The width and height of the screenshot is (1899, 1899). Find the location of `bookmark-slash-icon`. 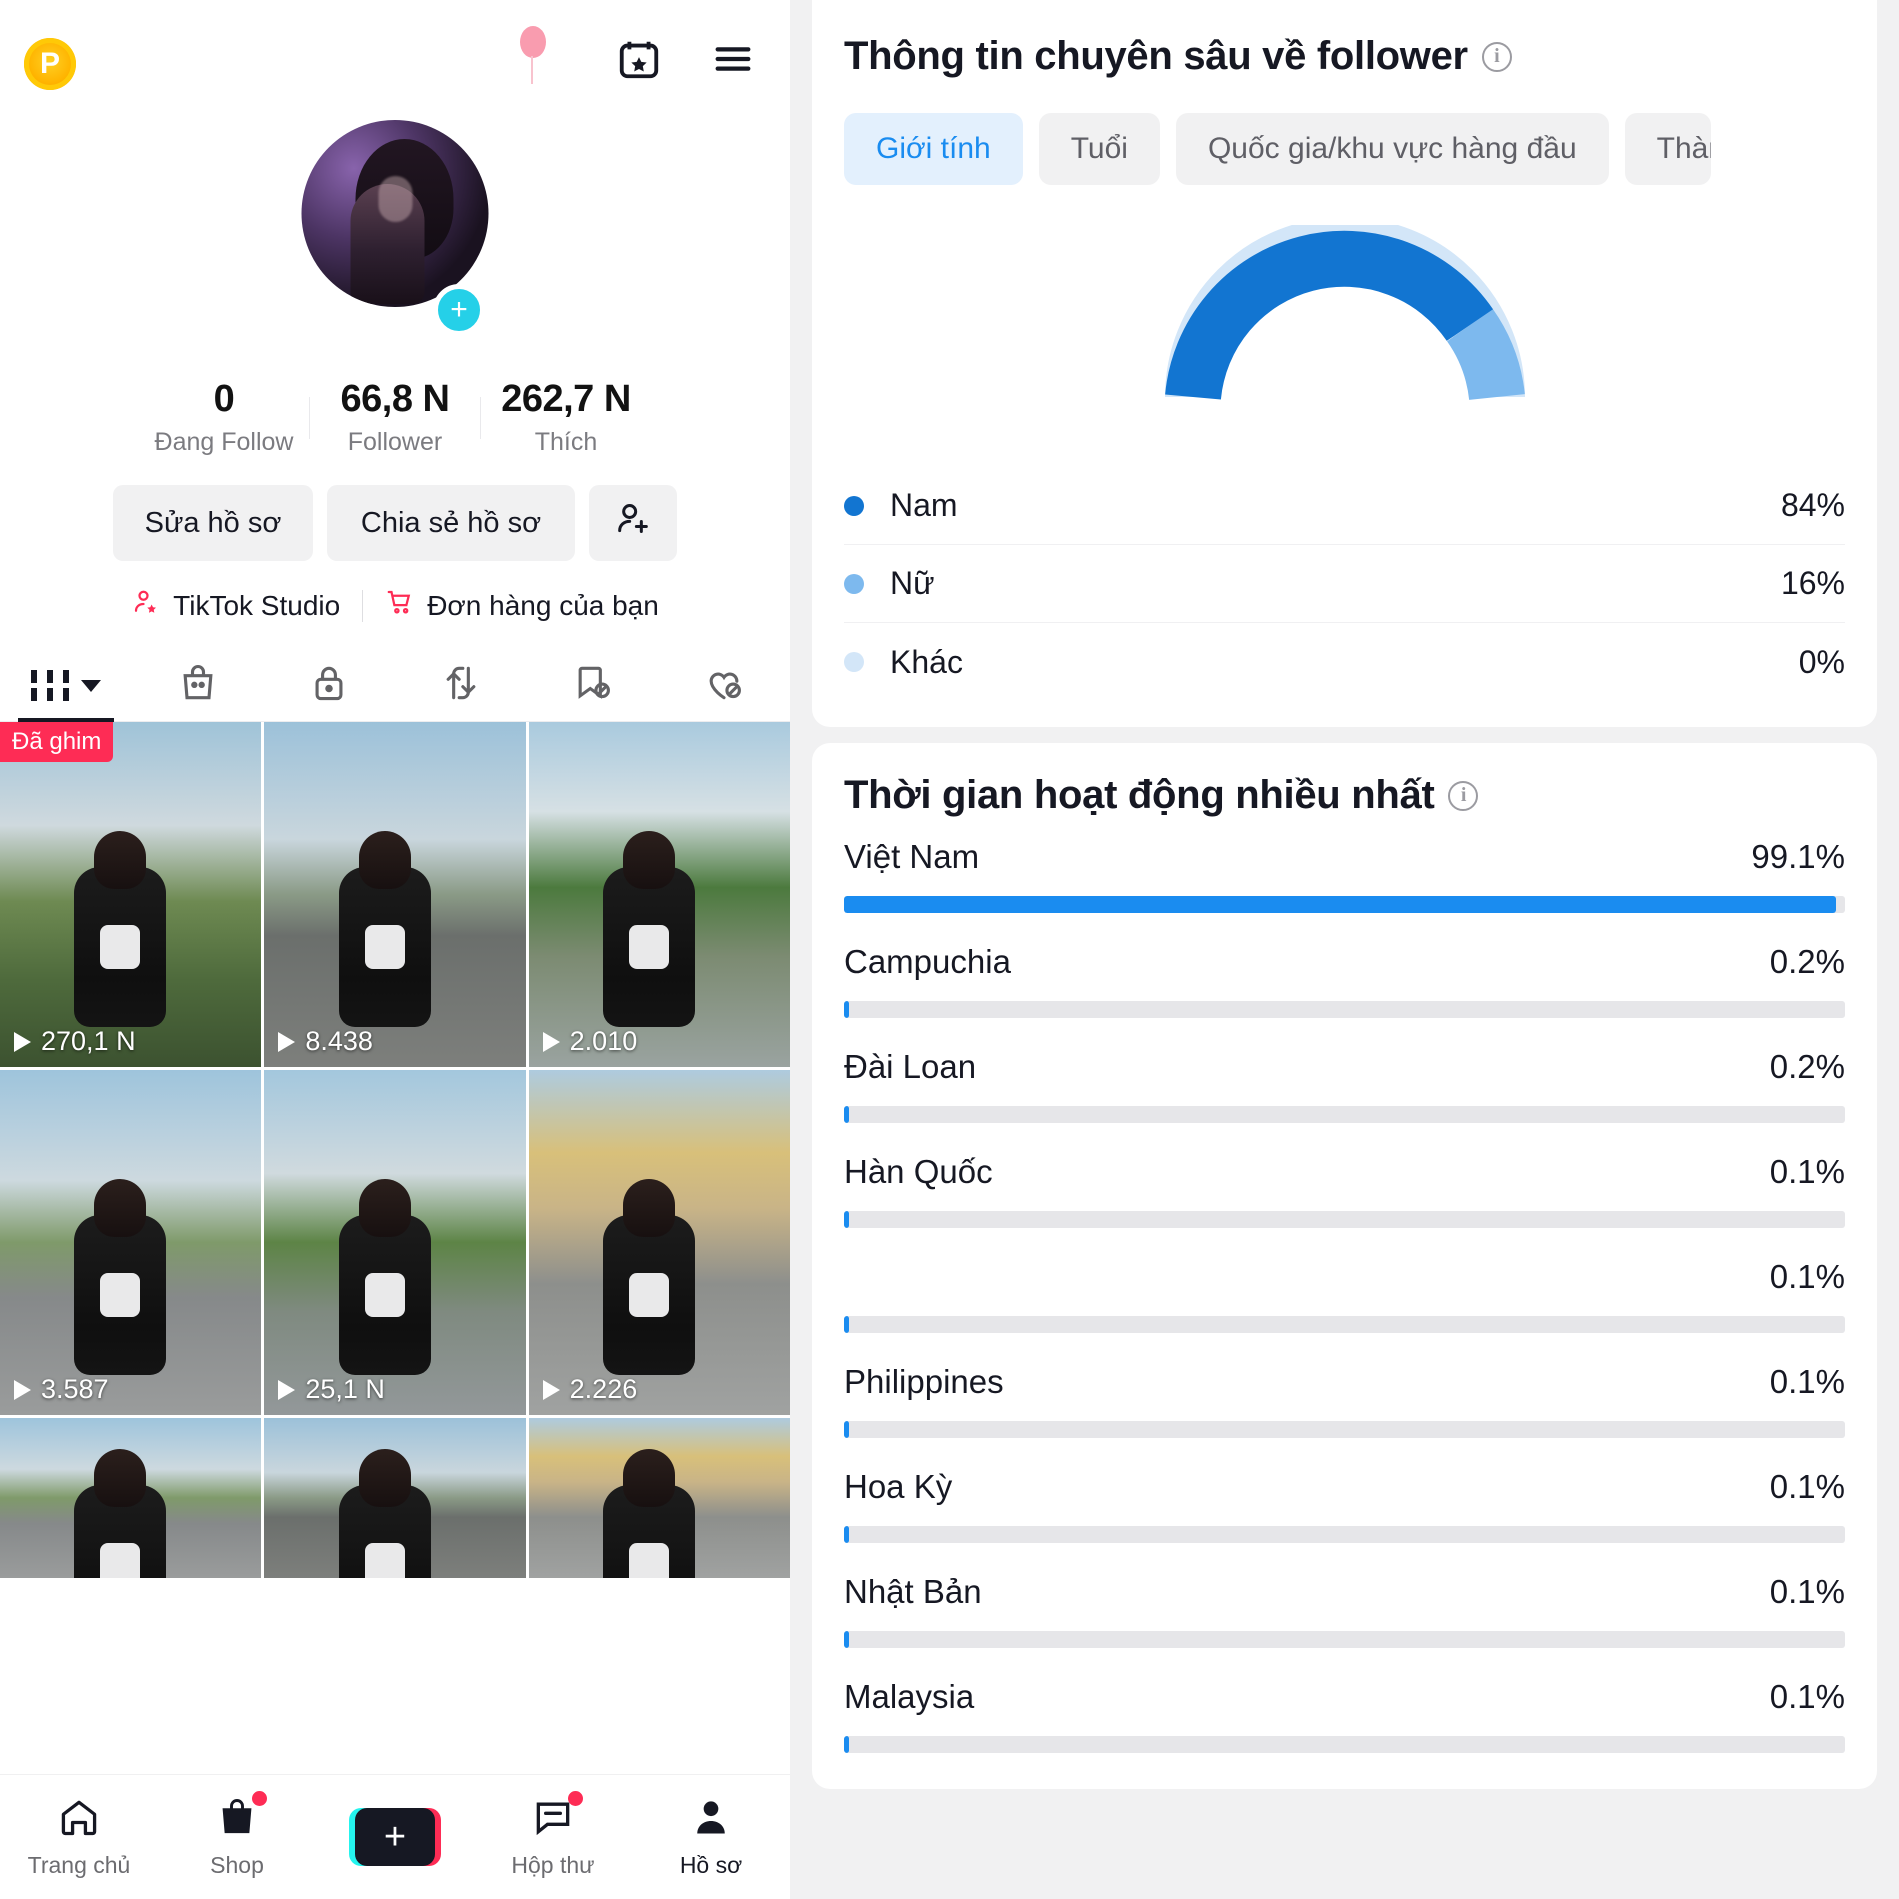

bookmark-slash-icon is located at coordinates (593, 685).